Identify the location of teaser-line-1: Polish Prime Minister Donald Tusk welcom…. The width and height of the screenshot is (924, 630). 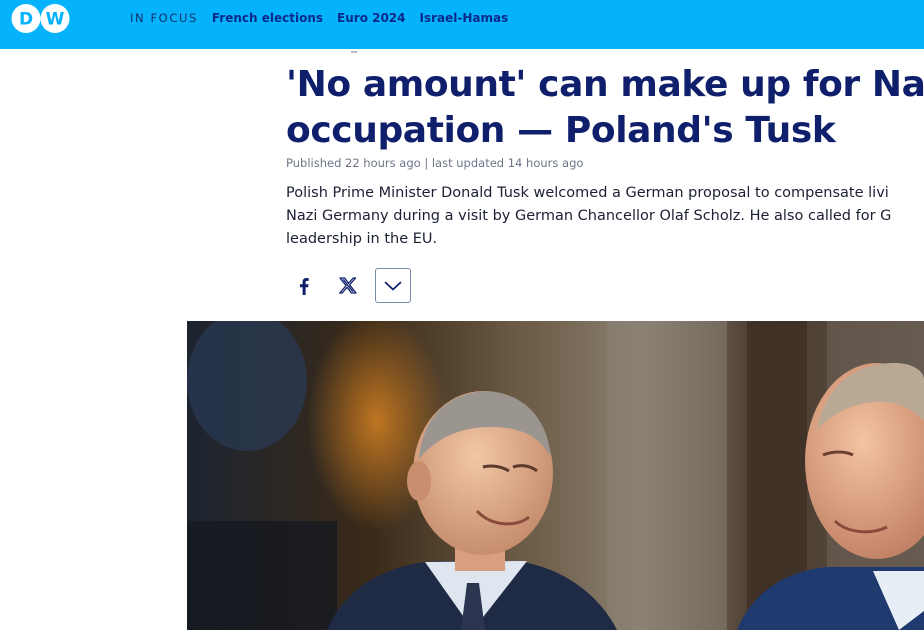
(587, 193).